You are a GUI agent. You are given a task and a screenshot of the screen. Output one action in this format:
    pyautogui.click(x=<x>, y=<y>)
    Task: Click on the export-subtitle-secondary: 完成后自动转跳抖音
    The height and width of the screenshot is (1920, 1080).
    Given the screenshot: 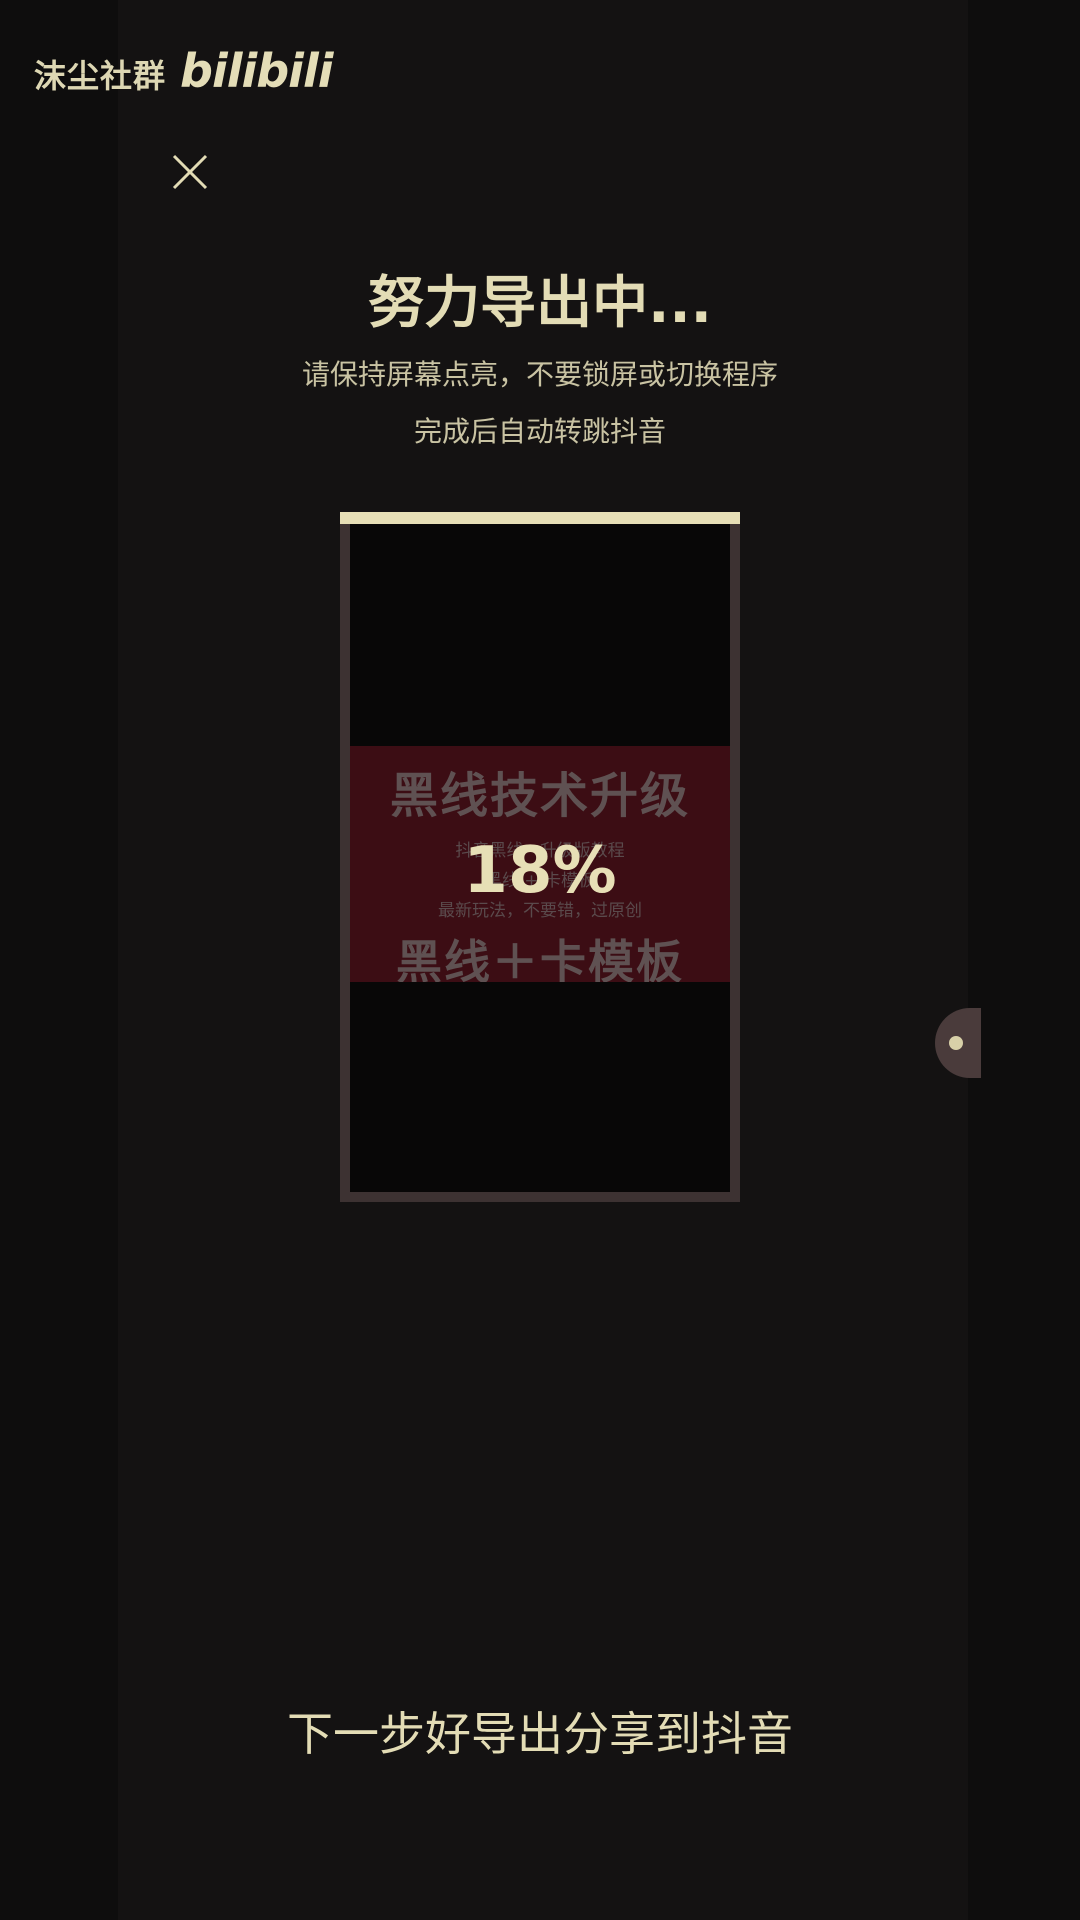 What is the action you would take?
    pyautogui.click(x=539, y=431)
    